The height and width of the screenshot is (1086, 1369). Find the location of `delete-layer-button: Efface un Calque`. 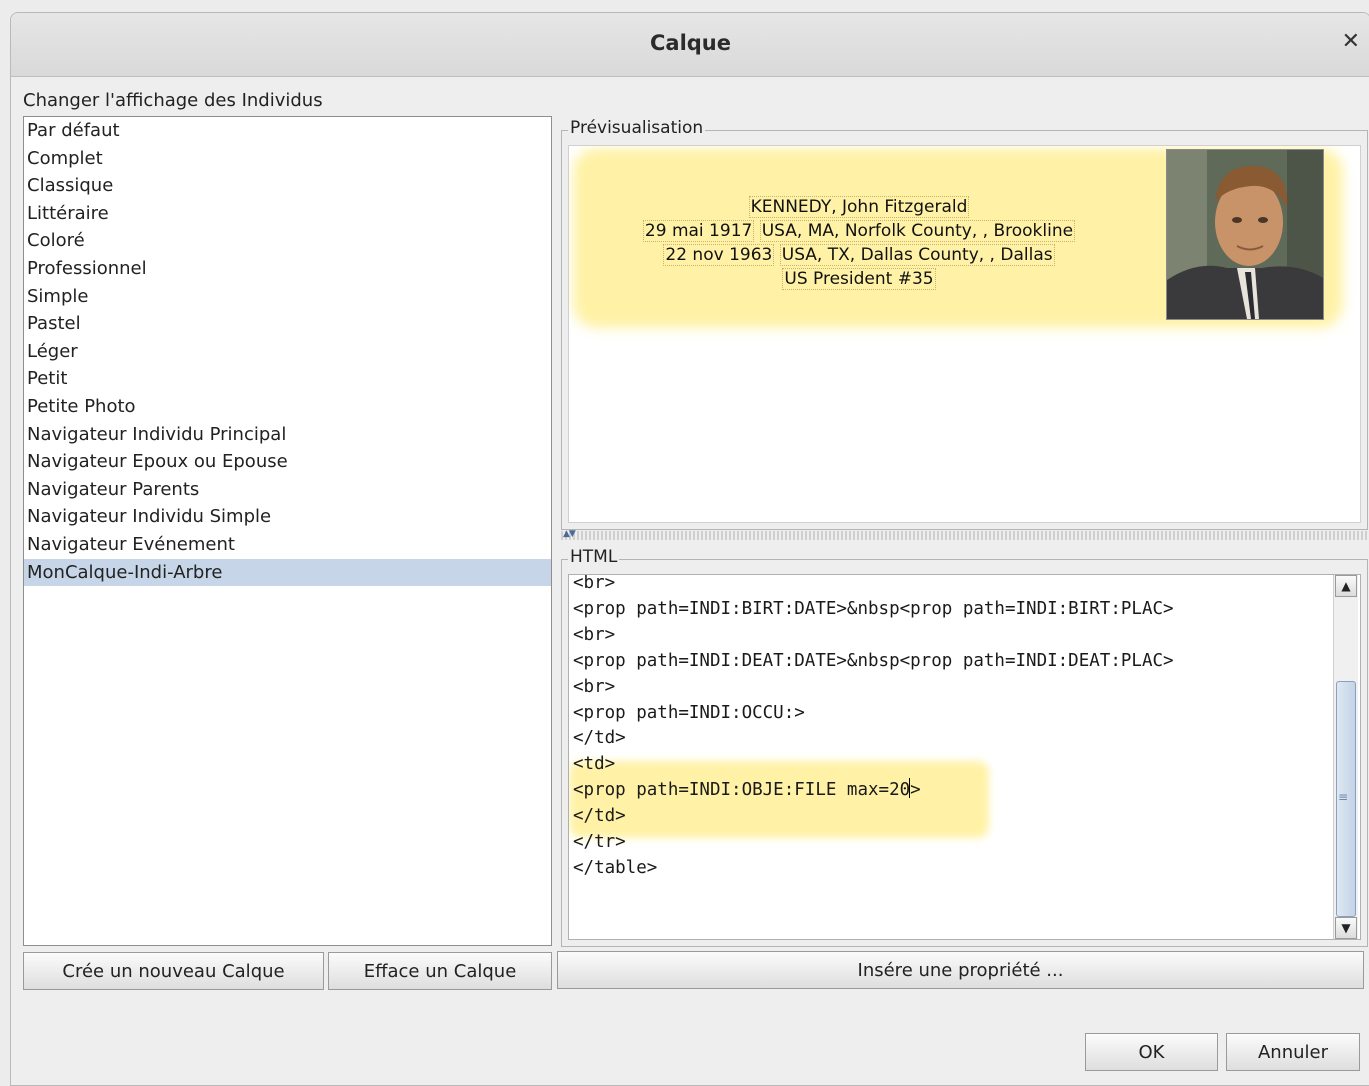

delete-layer-button: Efface un Calque is located at coordinates (440, 971).